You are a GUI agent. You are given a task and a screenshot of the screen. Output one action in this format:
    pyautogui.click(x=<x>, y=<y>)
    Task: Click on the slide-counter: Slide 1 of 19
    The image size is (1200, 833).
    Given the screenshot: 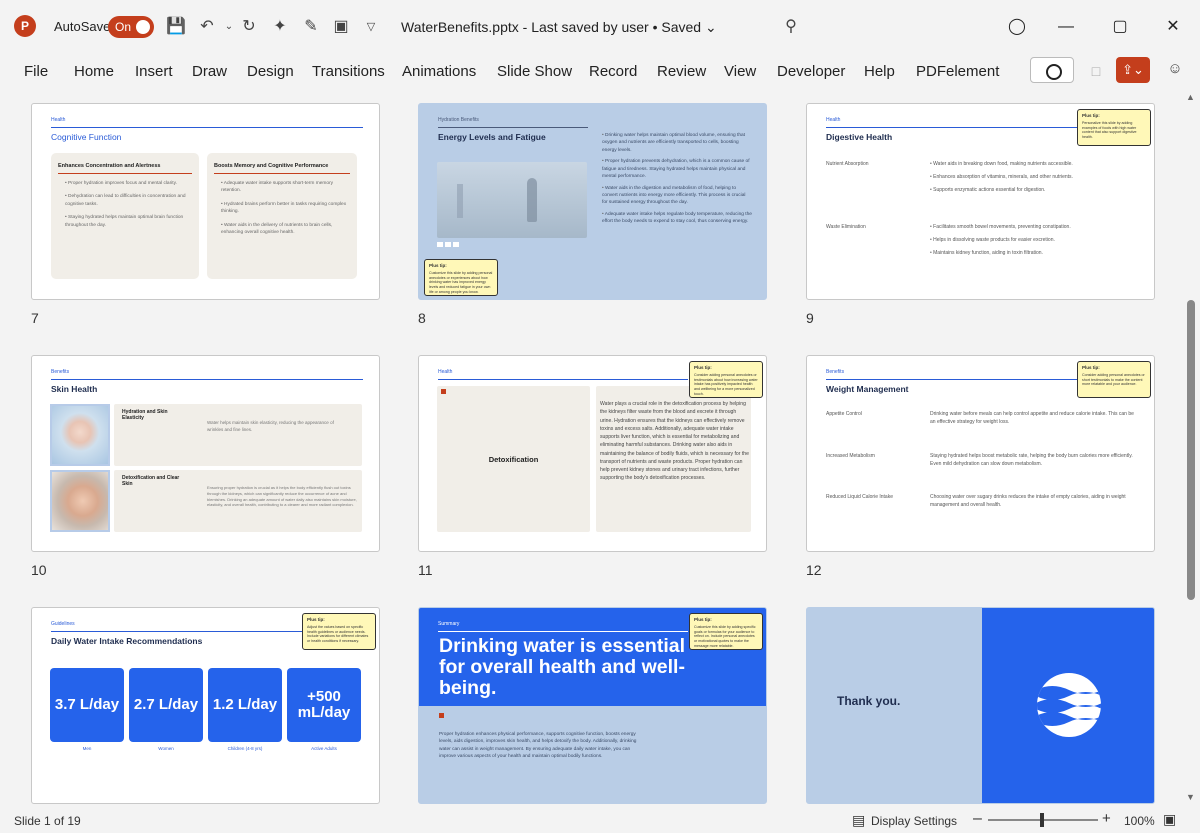 What is the action you would take?
    pyautogui.click(x=47, y=821)
    